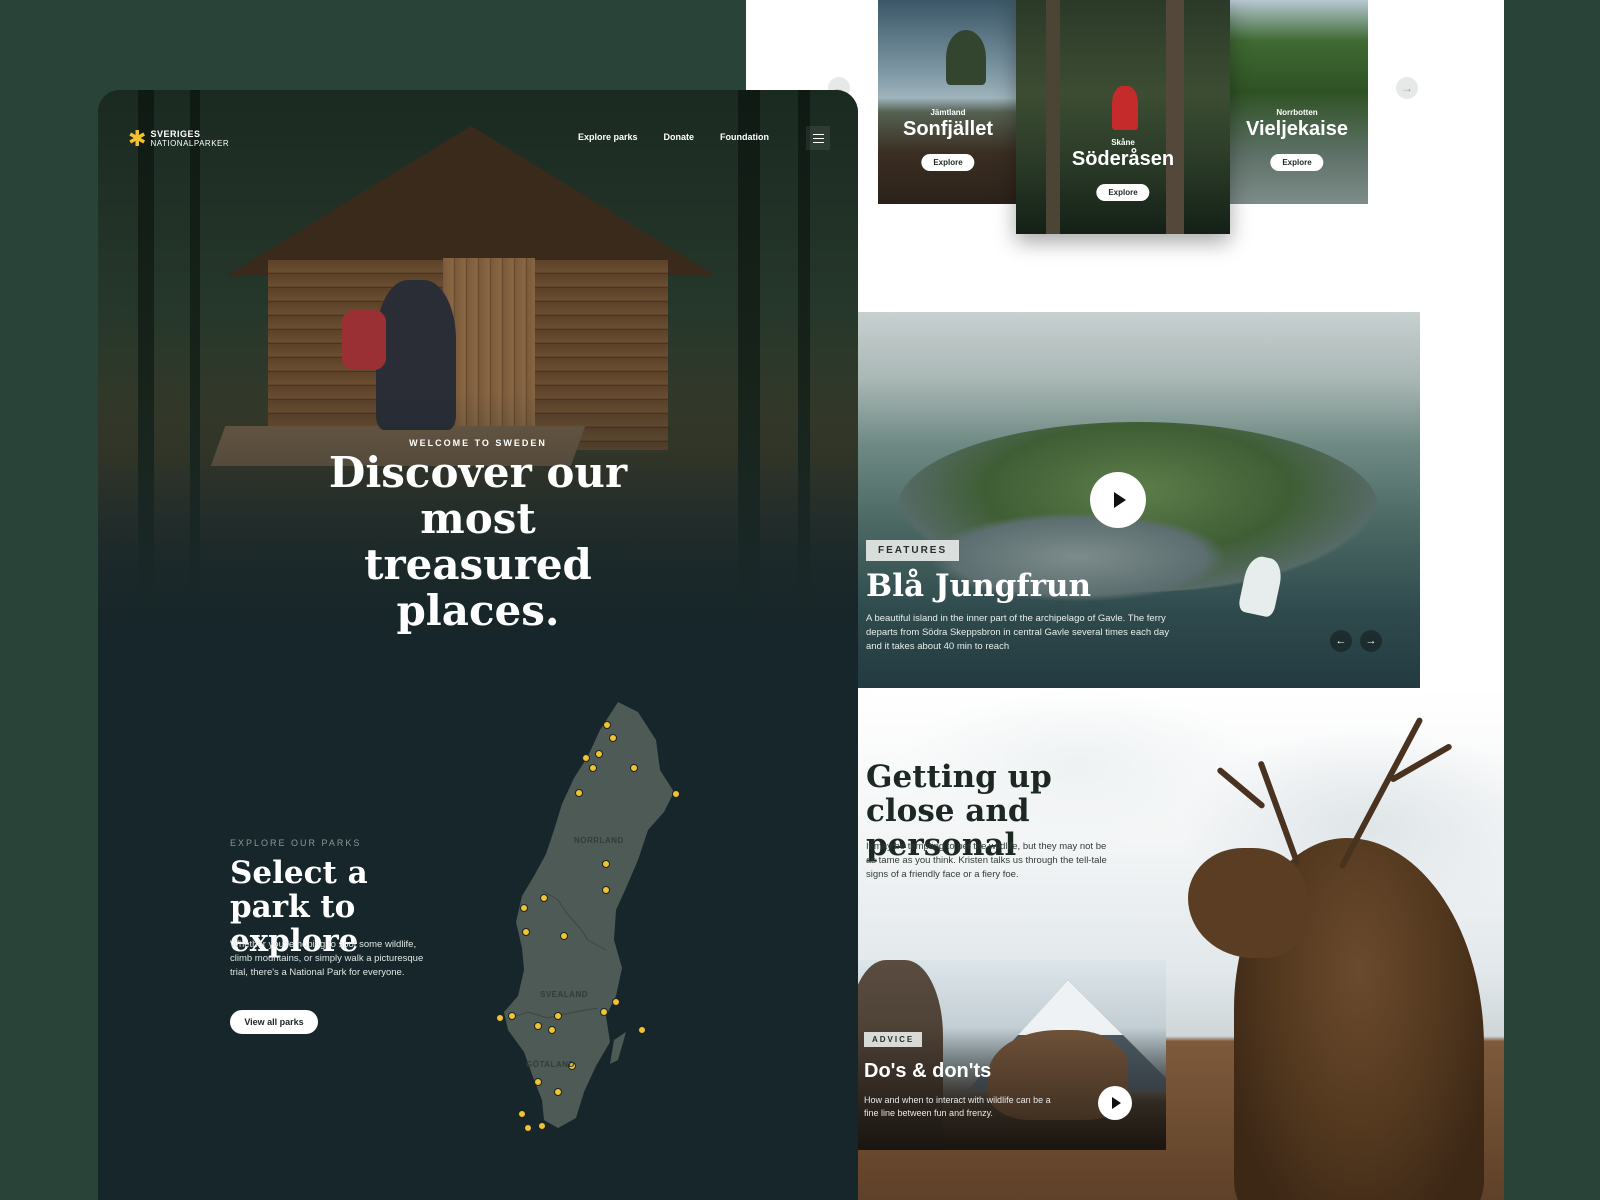  Describe the element at coordinates (1125, 108) in the screenshot. I see `hiker-figure` at that location.